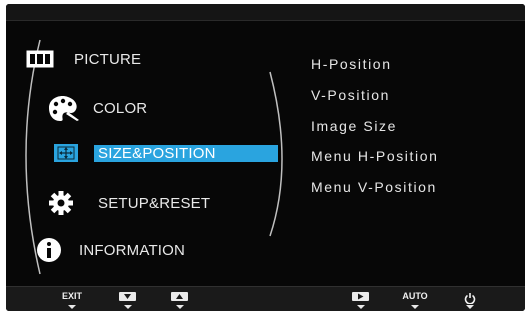 The height and width of the screenshot is (315, 531). I want to click on auto-button: AUTO, so click(415, 300).